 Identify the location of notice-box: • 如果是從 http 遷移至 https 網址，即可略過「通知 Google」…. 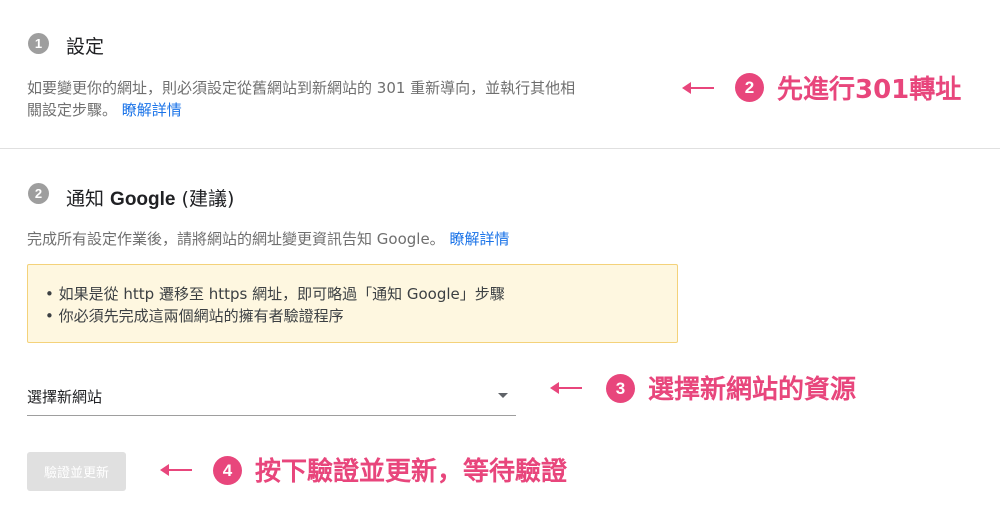
(352, 303).